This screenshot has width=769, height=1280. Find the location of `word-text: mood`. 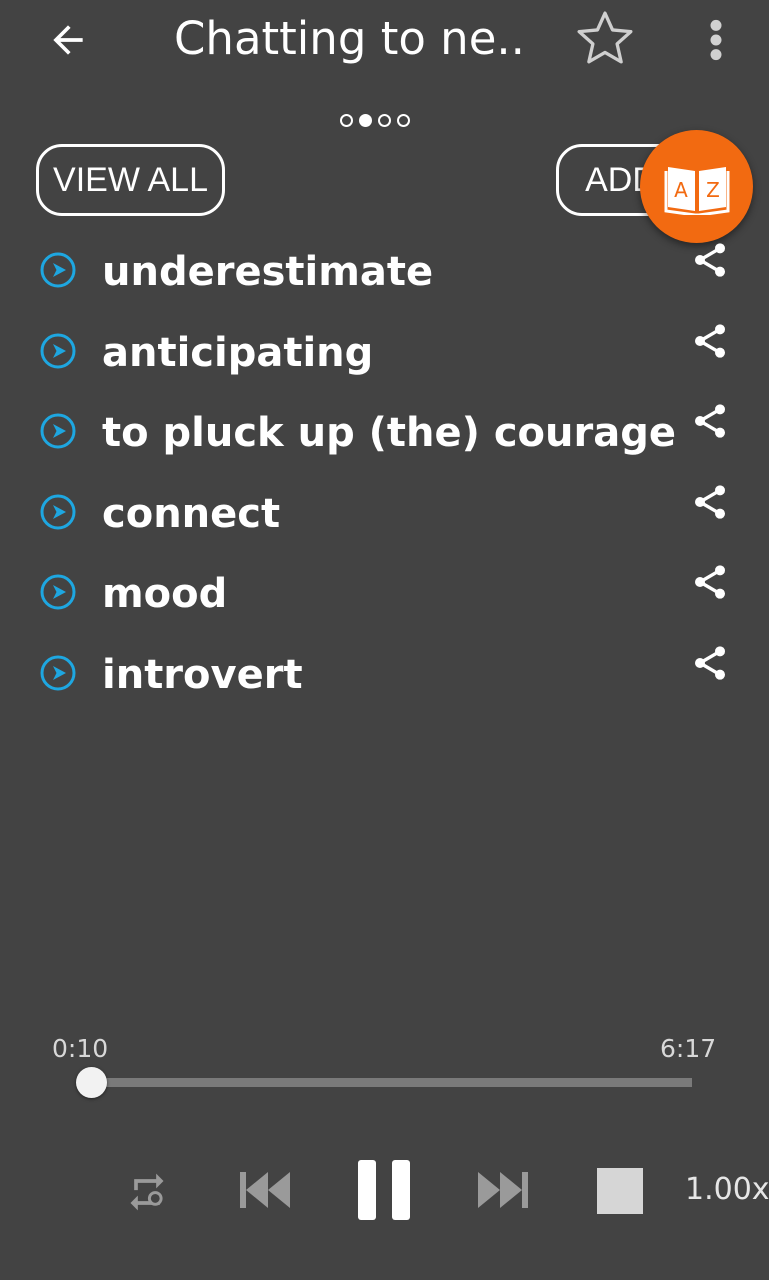

word-text: mood is located at coordinates (165, 594).